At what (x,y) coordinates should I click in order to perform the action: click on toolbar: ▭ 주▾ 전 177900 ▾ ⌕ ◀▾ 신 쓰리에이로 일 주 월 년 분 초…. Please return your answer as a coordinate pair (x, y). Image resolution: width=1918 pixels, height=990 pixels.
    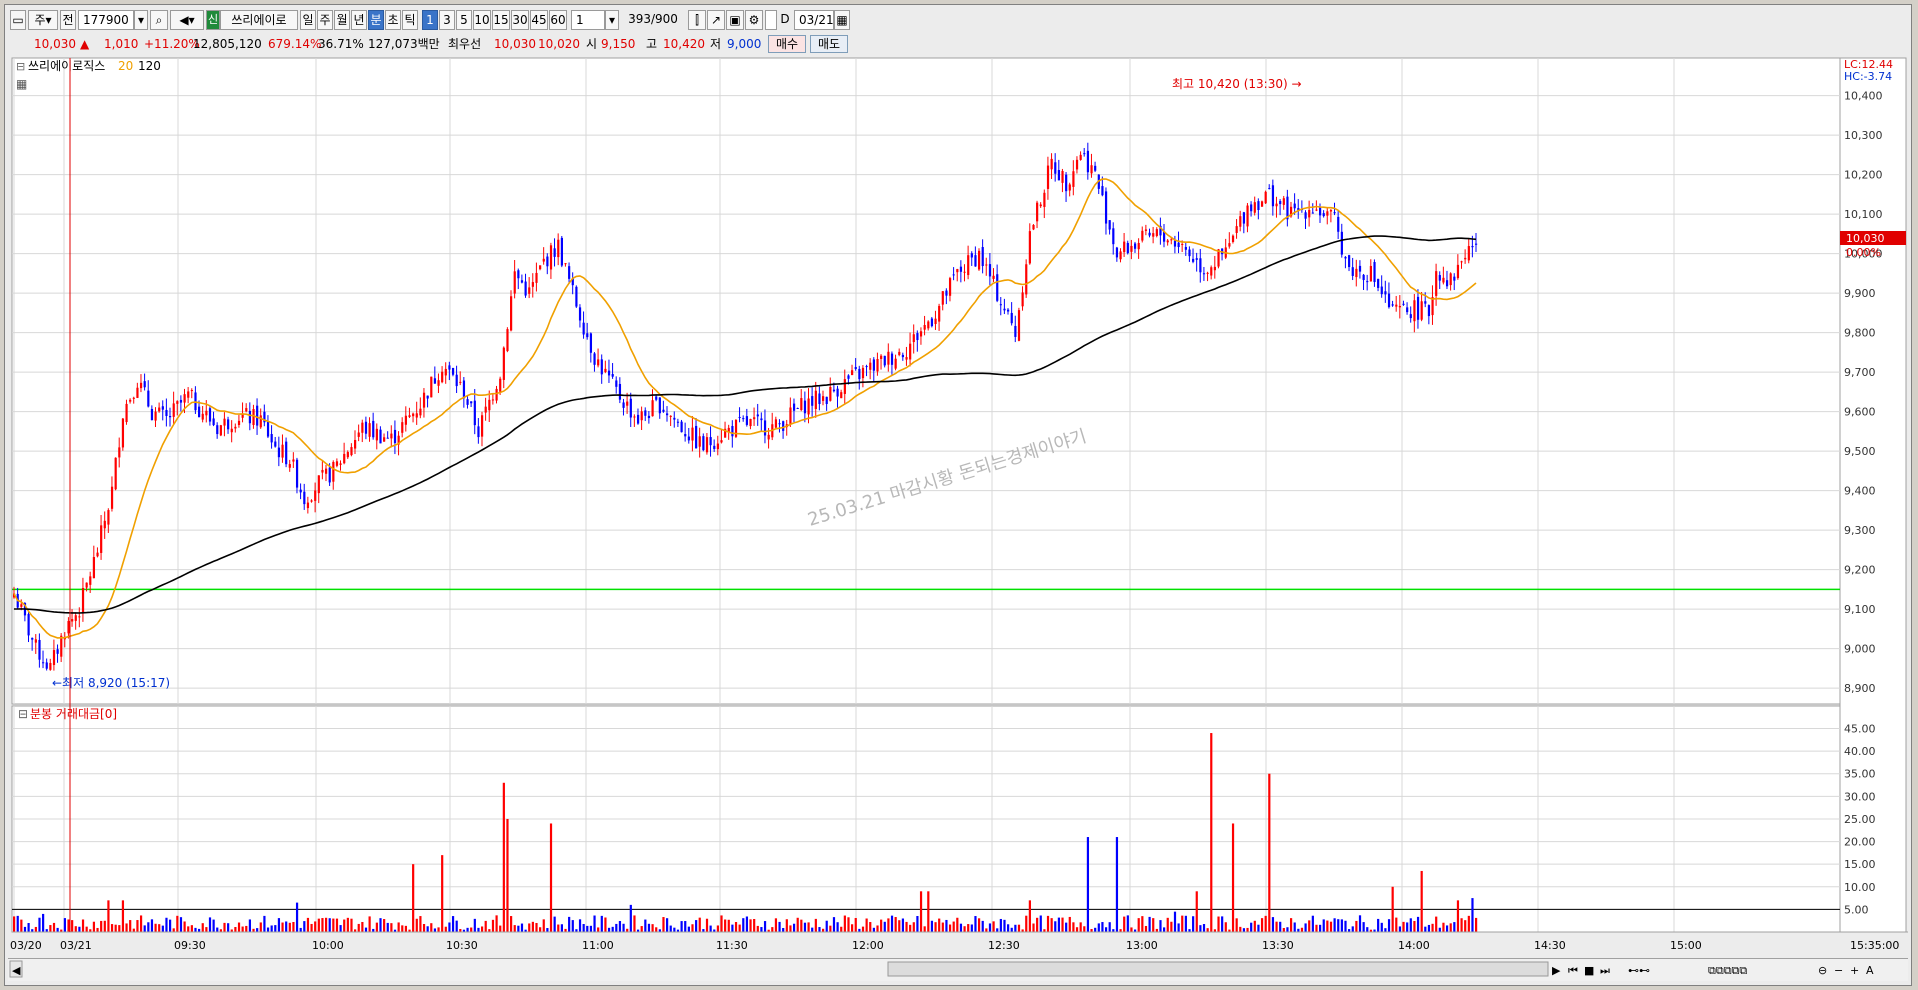
    Looking at the image, I should click on (958, 20).